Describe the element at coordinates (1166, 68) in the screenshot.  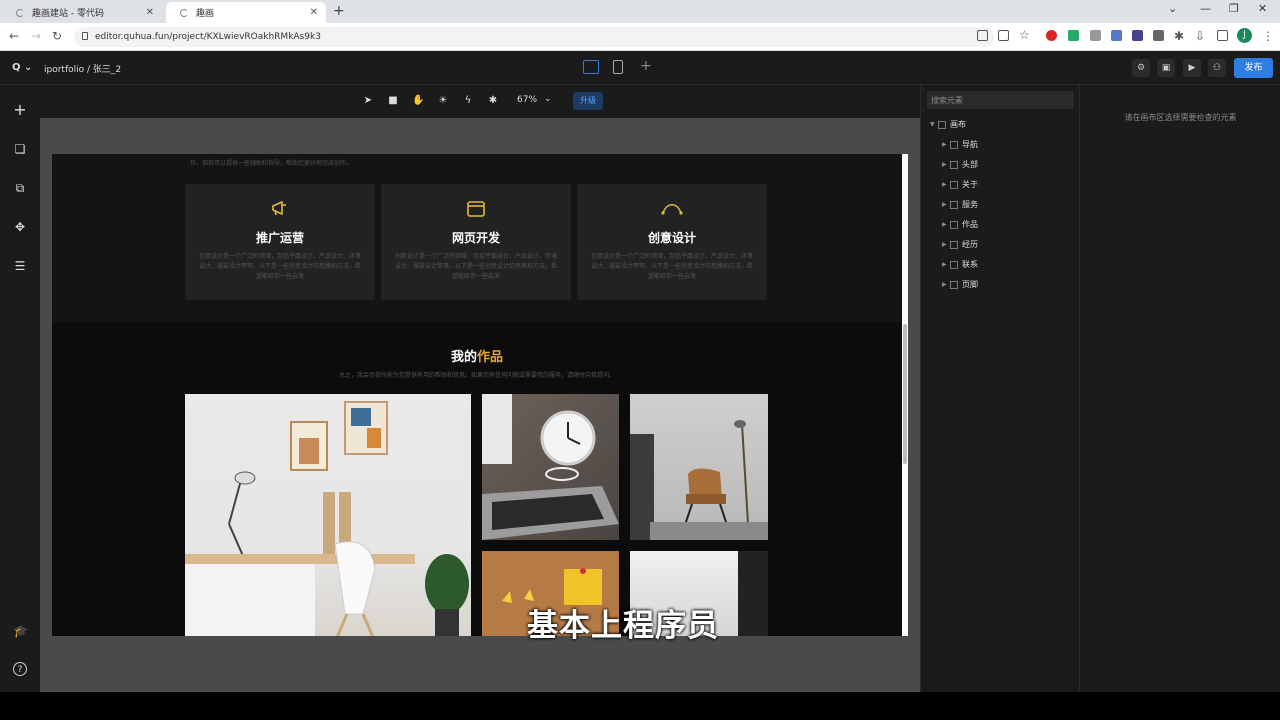
I see `save-icon: ▣` at that location.